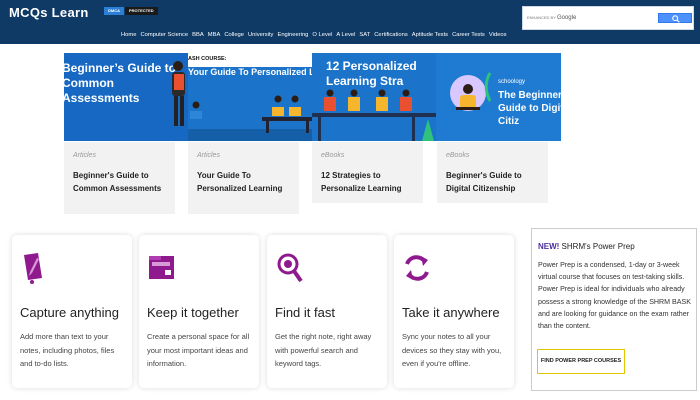  I want to click on banner-panel-title: The Beginner’s Guide to Digital Citiz, so click(529, 108).